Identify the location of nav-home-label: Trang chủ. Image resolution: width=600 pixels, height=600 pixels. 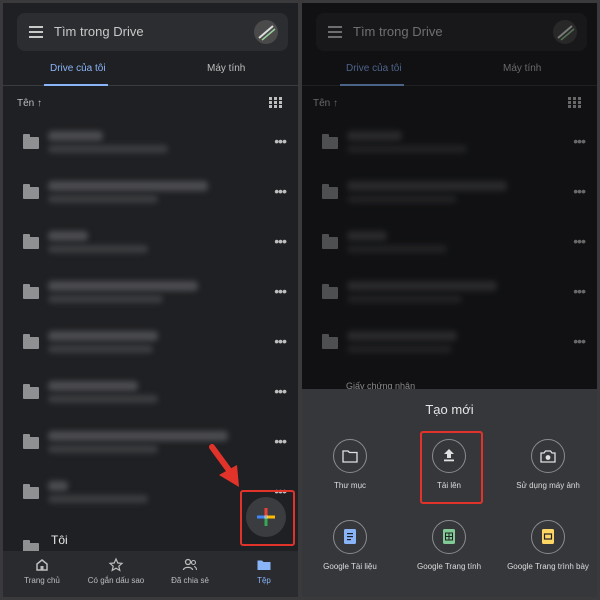
(42, 580).